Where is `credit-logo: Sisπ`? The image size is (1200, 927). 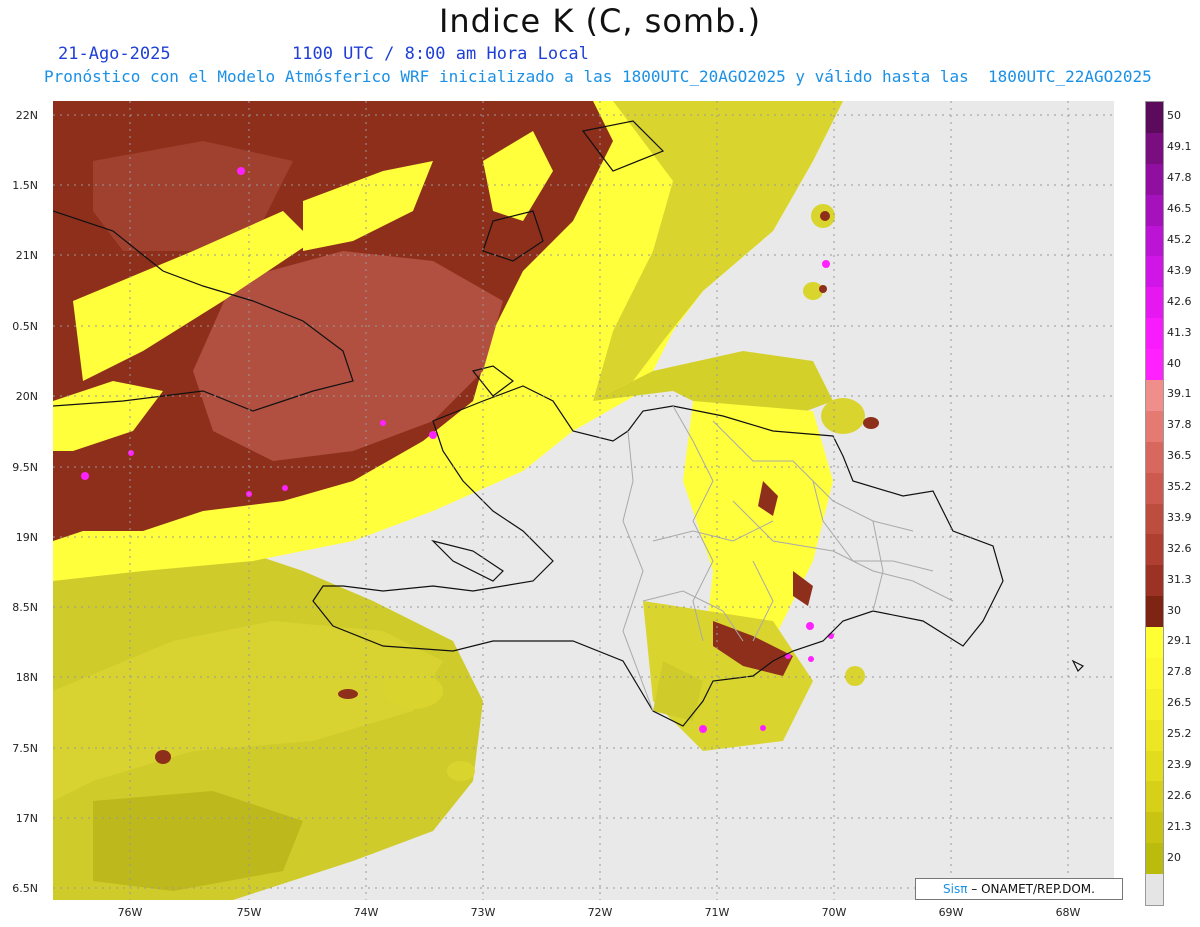 credit-logo: Sisπ is located at coordinates (955, 889).